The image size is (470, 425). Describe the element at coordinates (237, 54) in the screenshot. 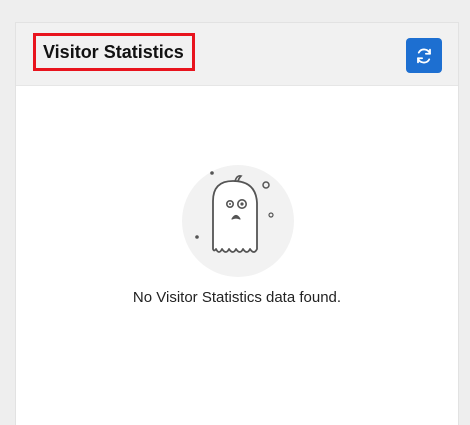

I see `widget-header: Visitor Statistics` at that location.